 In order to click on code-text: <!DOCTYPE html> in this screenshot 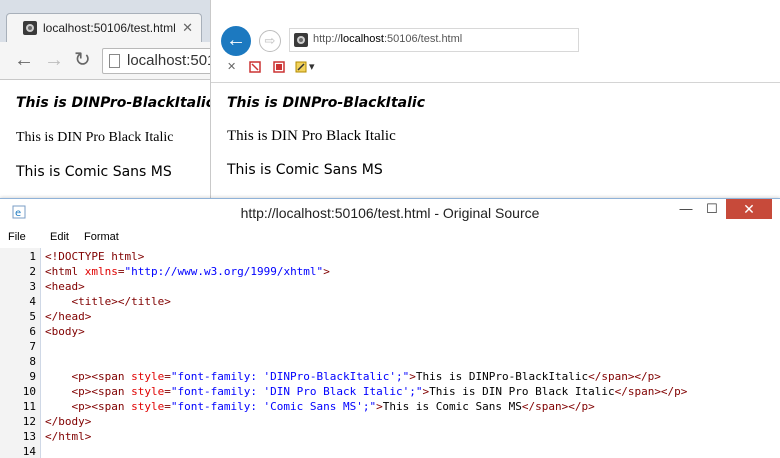, I will do `click(94, 256)`.